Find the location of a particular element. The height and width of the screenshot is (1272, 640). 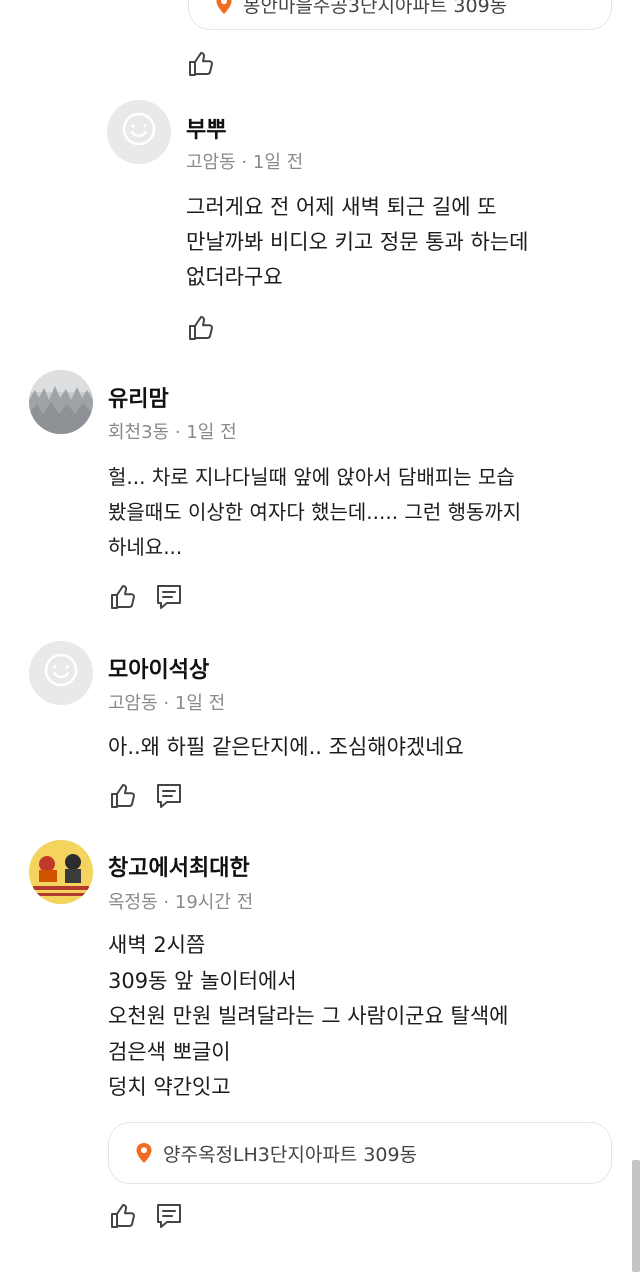

author-name: 유리맘 is located at coordinates (138, 397).